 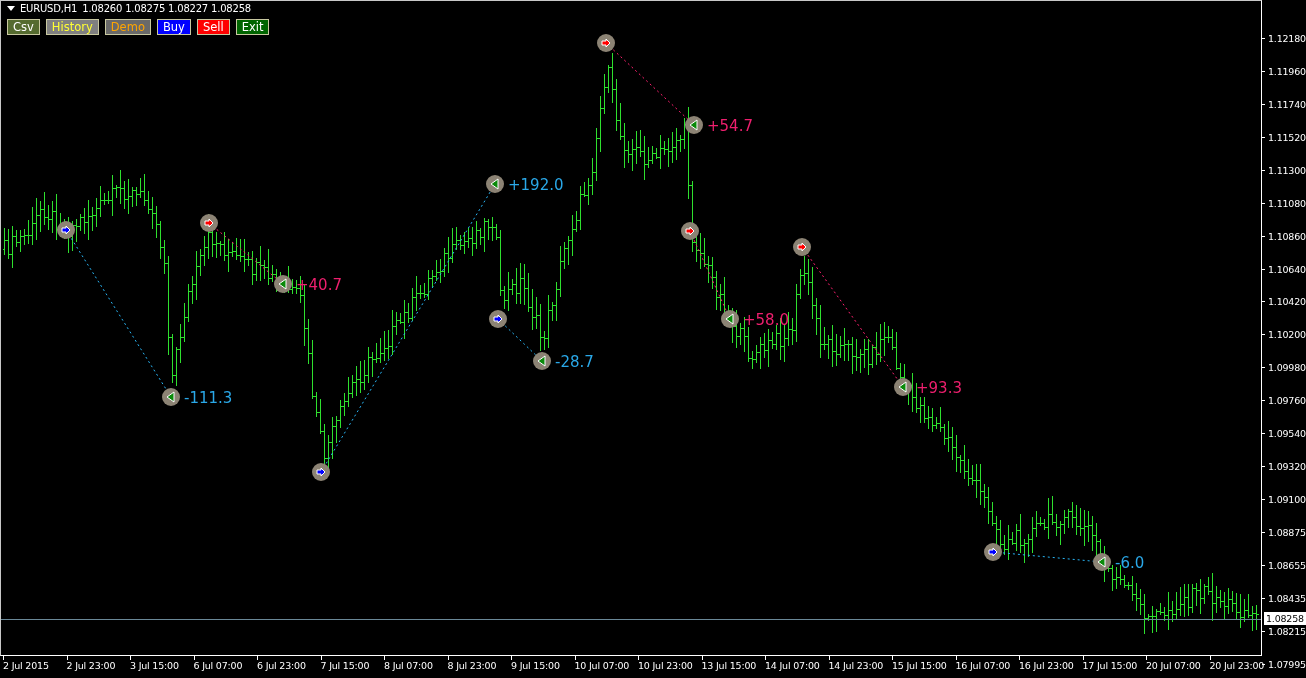 I want to click on time-label: 14 Jul 23:00, so click(x=856, y=665).